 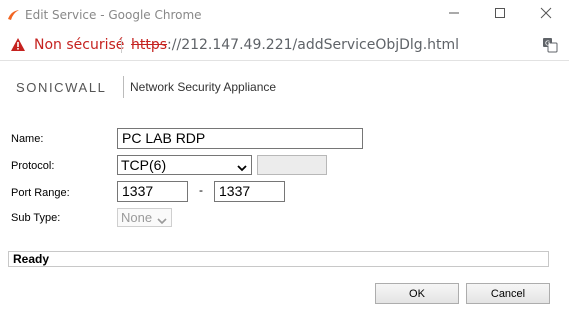 I want to click on security-status: Non sécurisé, so click(x=79, y=45).